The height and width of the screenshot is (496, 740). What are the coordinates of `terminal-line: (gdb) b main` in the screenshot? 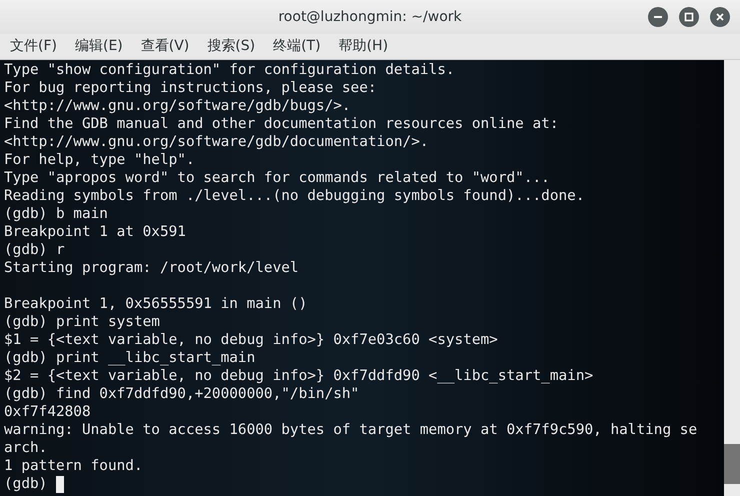 It's located at (56, 214).